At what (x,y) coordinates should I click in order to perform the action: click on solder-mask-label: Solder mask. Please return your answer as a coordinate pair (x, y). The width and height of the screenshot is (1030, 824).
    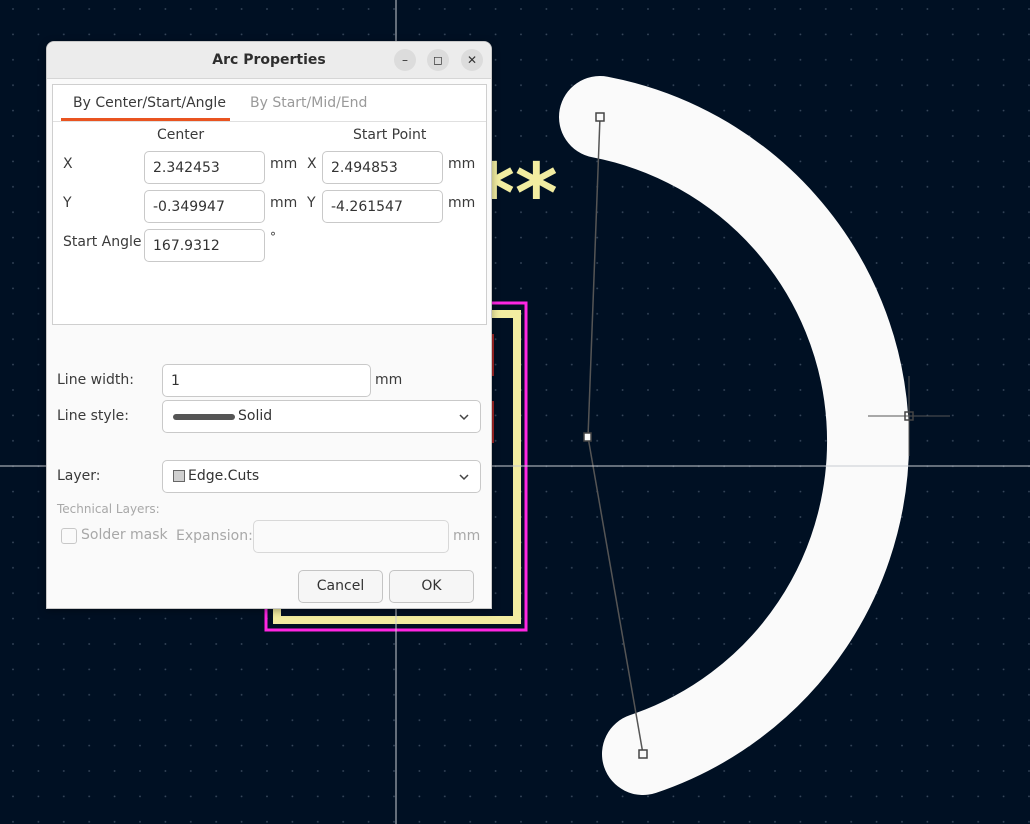
    Looking at the image, I should click on (124, 535).